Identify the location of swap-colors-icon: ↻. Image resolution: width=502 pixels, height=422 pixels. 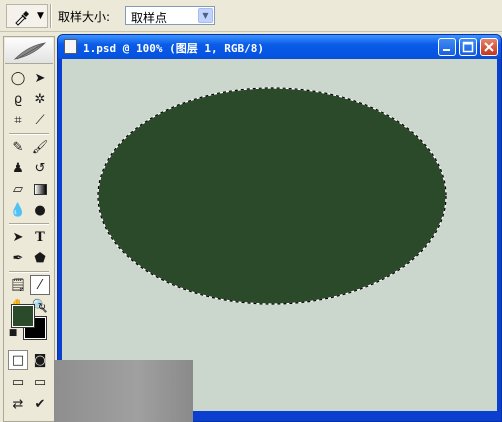
(42, 307).